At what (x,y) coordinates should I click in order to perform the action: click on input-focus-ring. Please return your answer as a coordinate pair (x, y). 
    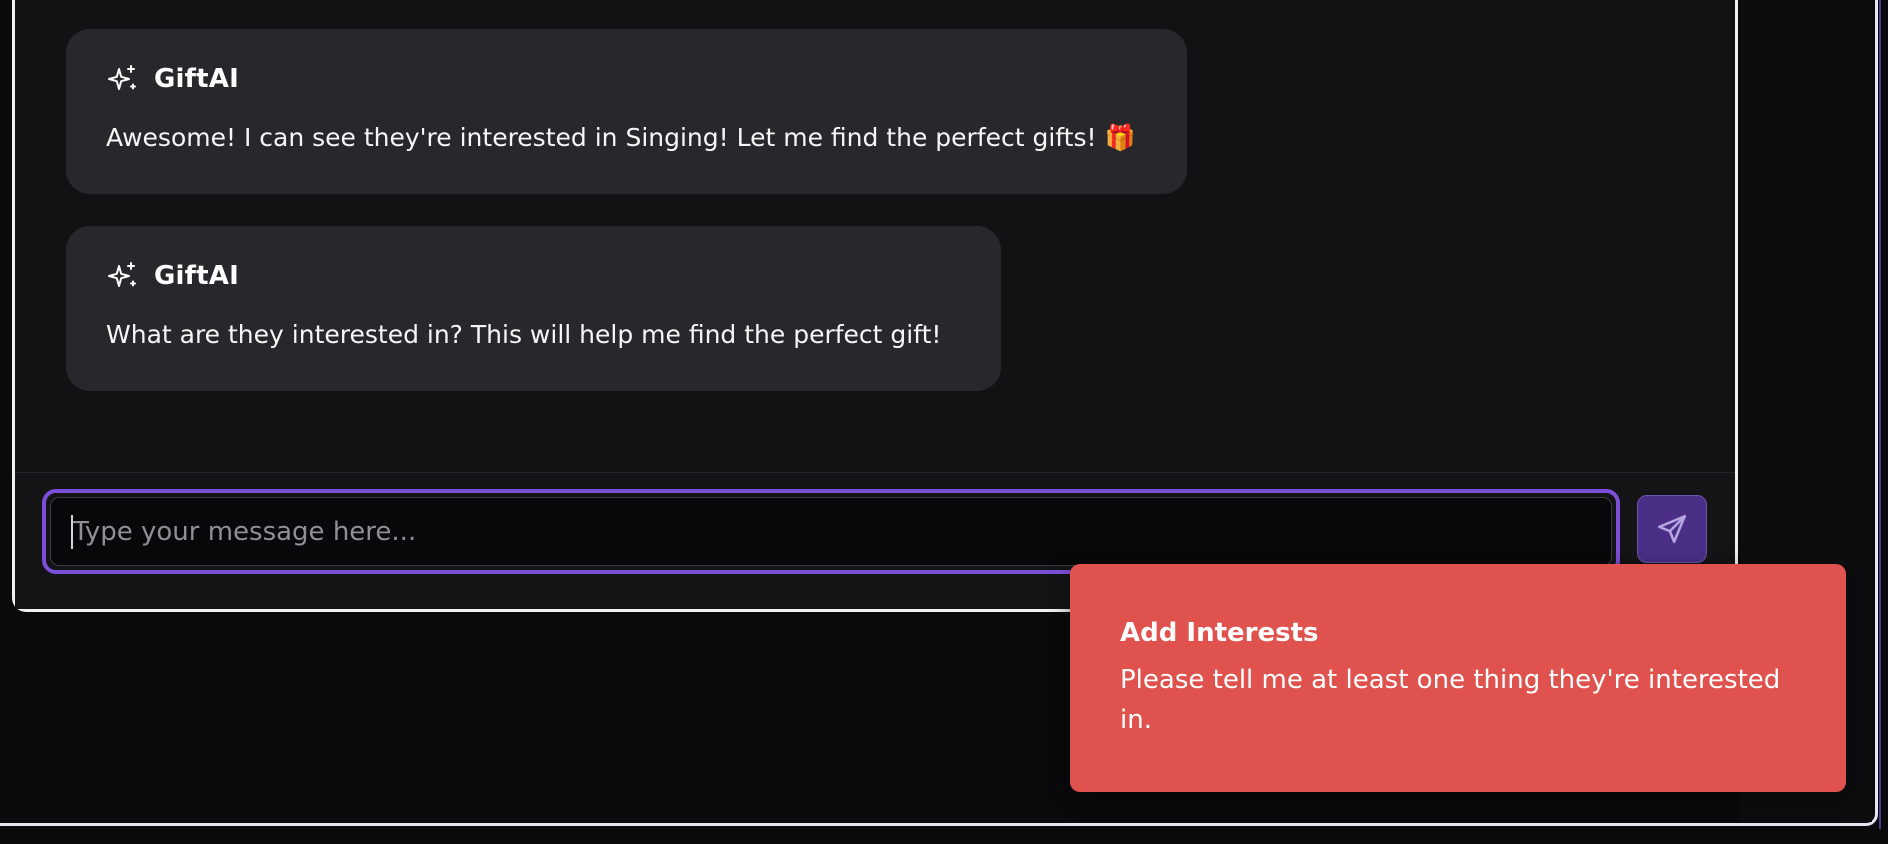
    Looking at the image, I should click on (831, 531).